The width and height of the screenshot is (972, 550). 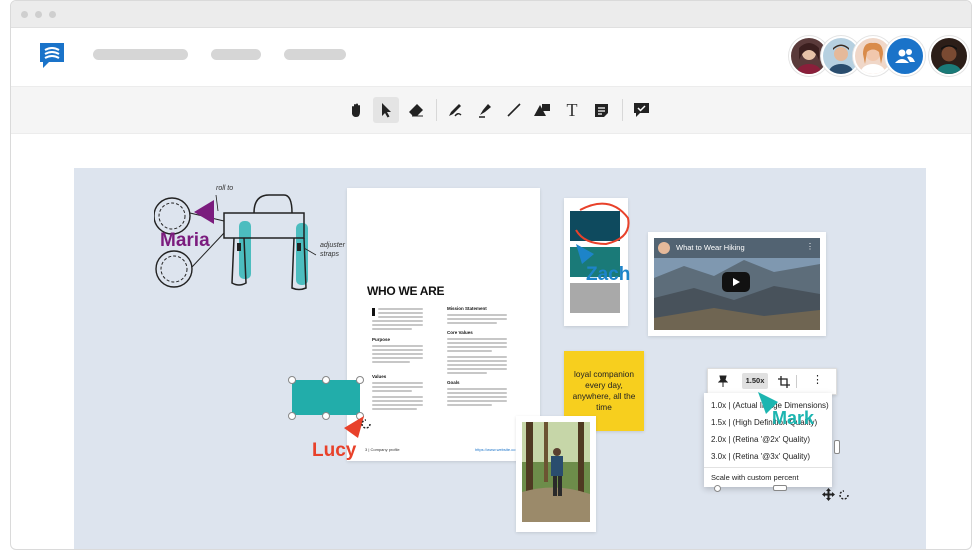 What do you see at coordinates (949, 56) in the screenshot?
I see `avatar` at bounding box center [949, 56].